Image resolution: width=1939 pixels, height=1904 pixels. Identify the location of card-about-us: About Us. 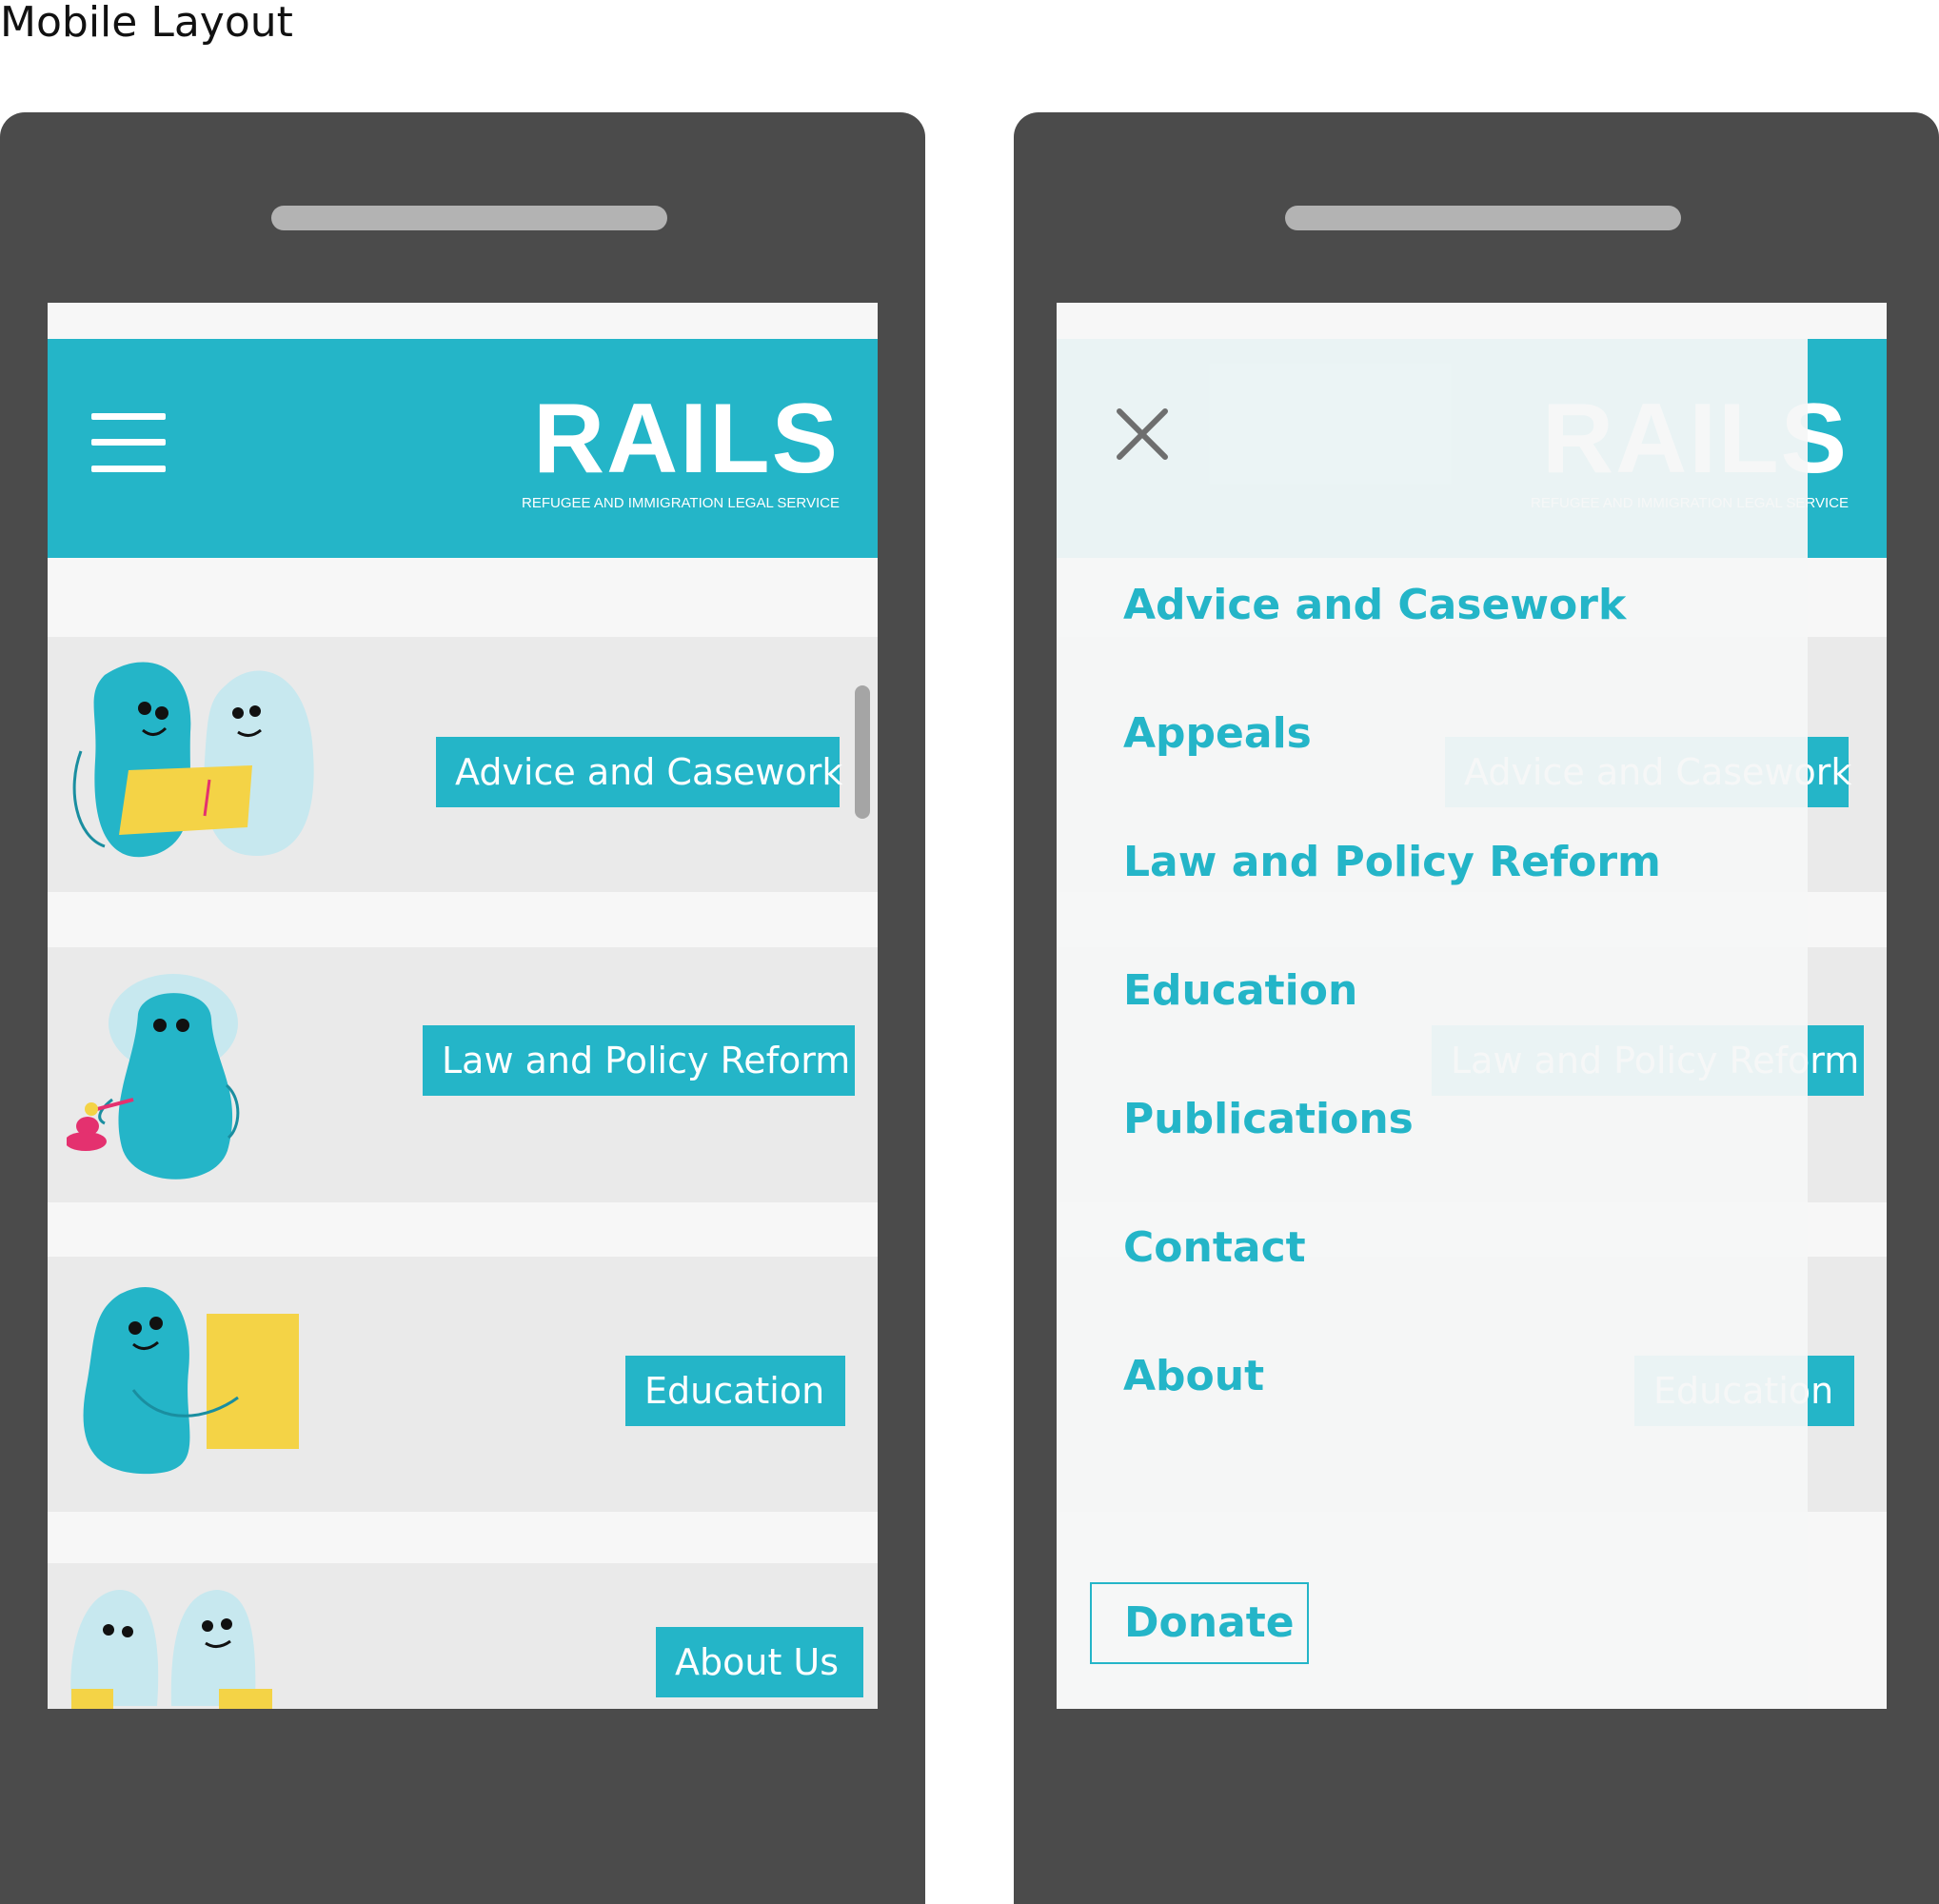
(463, 1636).